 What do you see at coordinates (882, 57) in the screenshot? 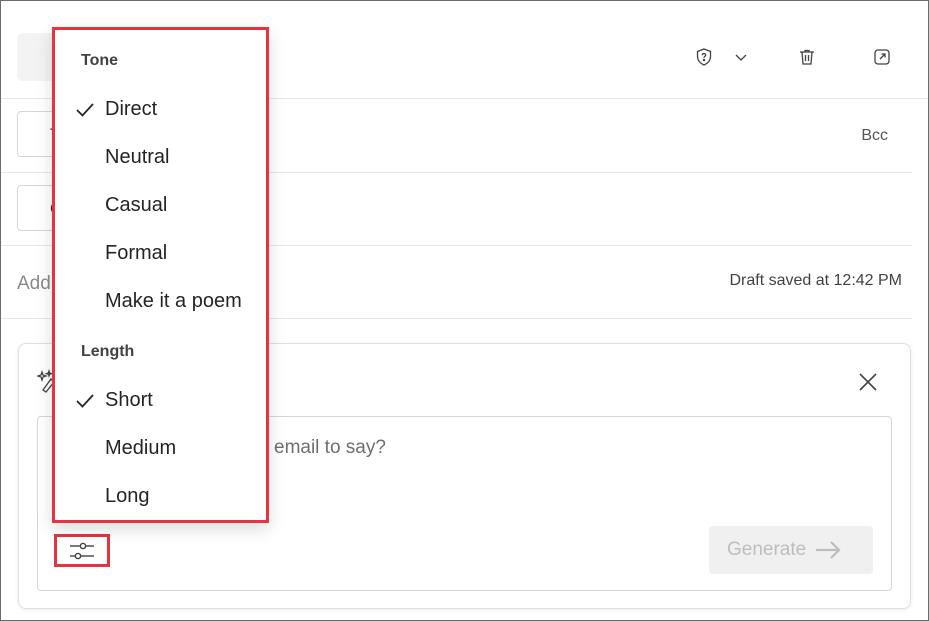
I see `popout-icon` at bounding box center [882, 57].